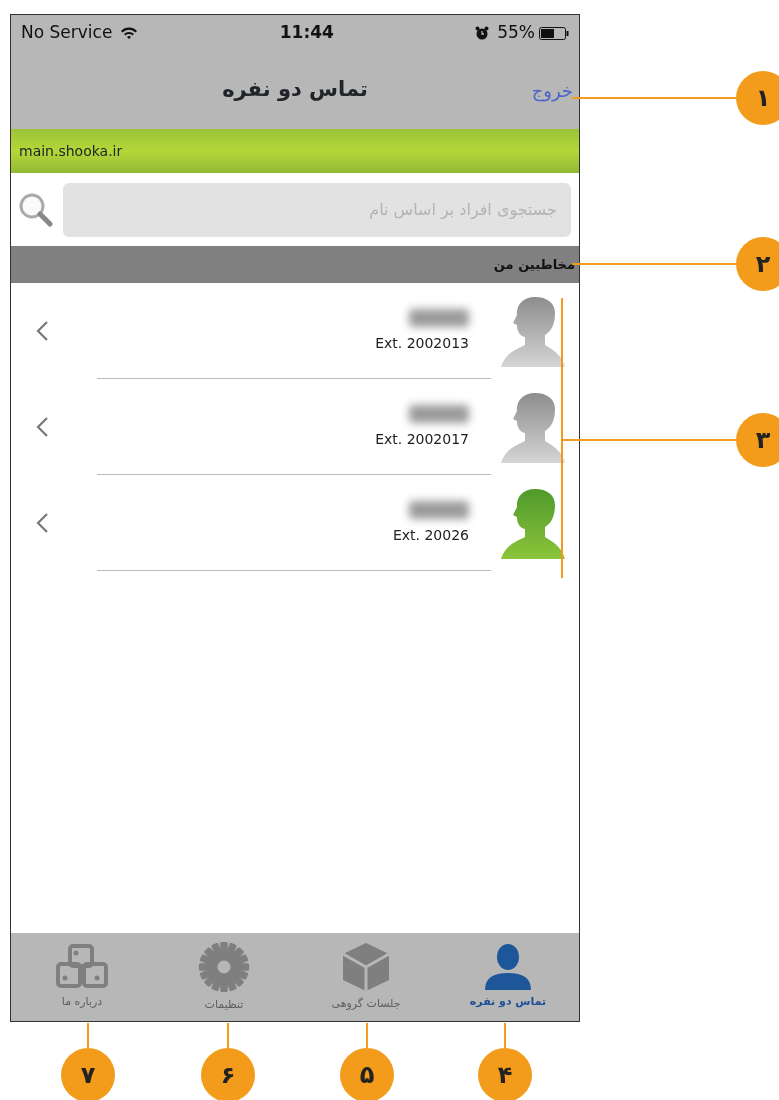 This screenshot has height=1100, width=779. Describe the element at coordinates (67, 33) in the screenshot. I see `carrier-label: No Service` at that location.